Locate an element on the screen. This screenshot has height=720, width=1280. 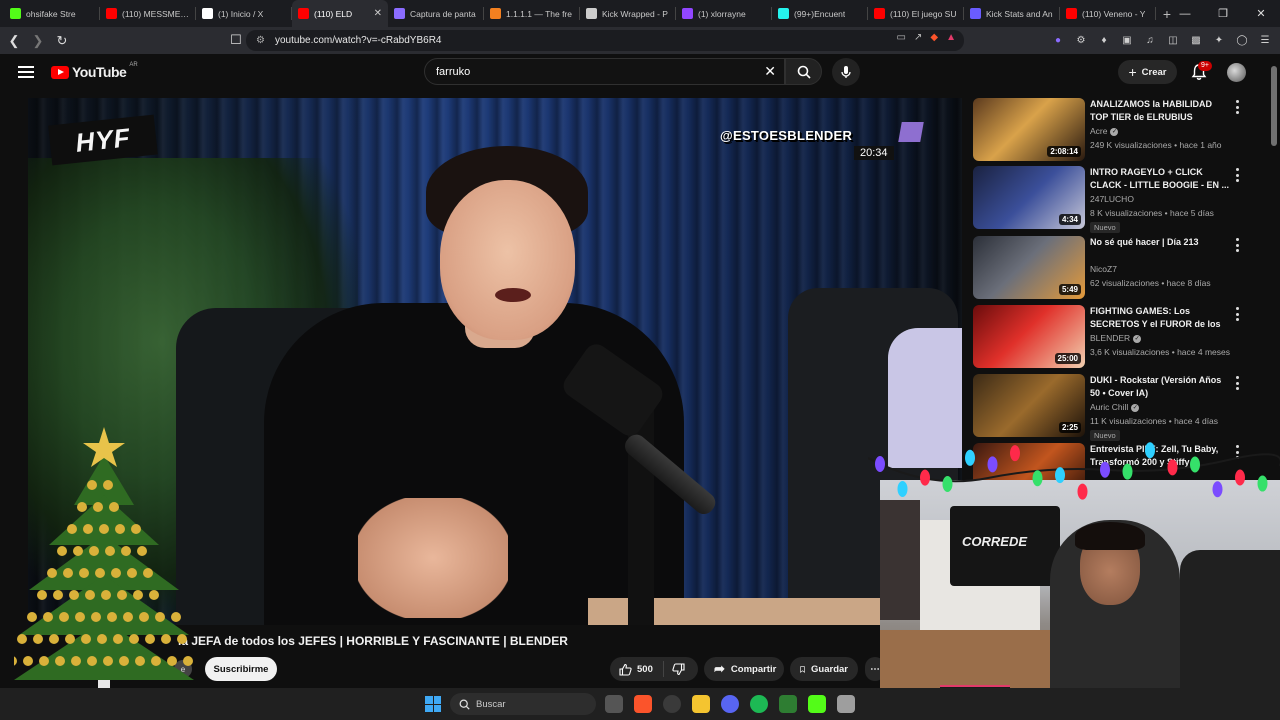
spotify-icon is located at coordinates (759, 704).